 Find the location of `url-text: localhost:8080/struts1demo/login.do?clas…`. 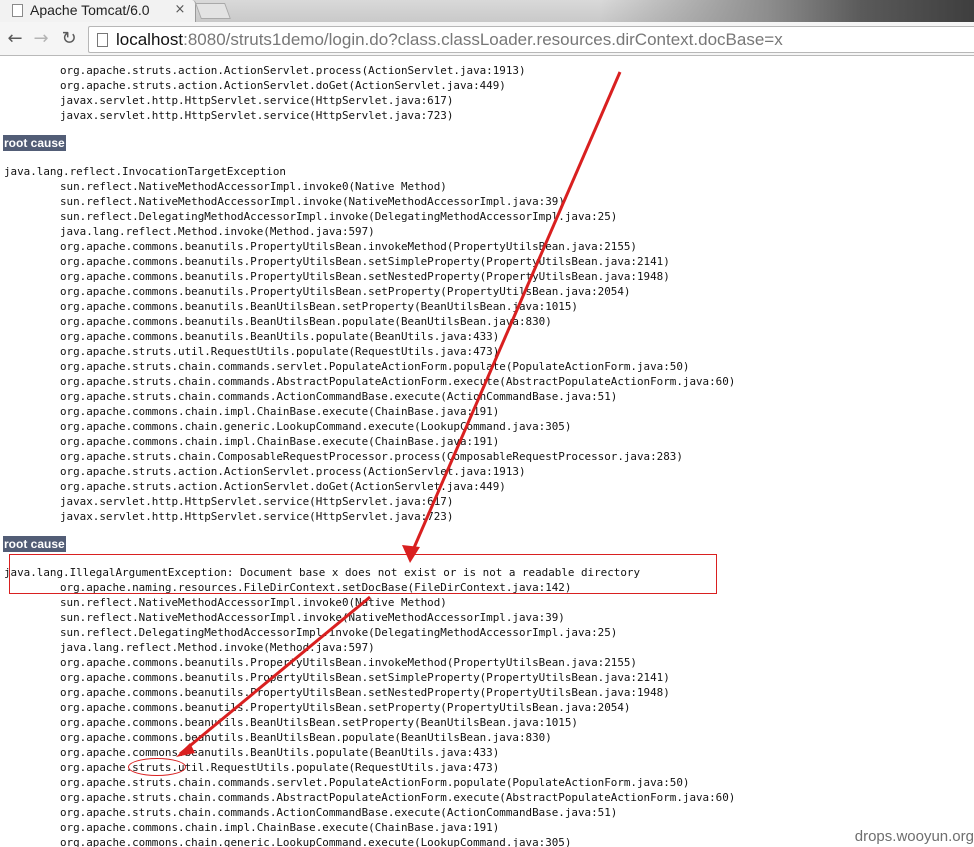

url-text: localhost:8080/struts1demo/login.do?clas… is located at coordinates (541, 40).